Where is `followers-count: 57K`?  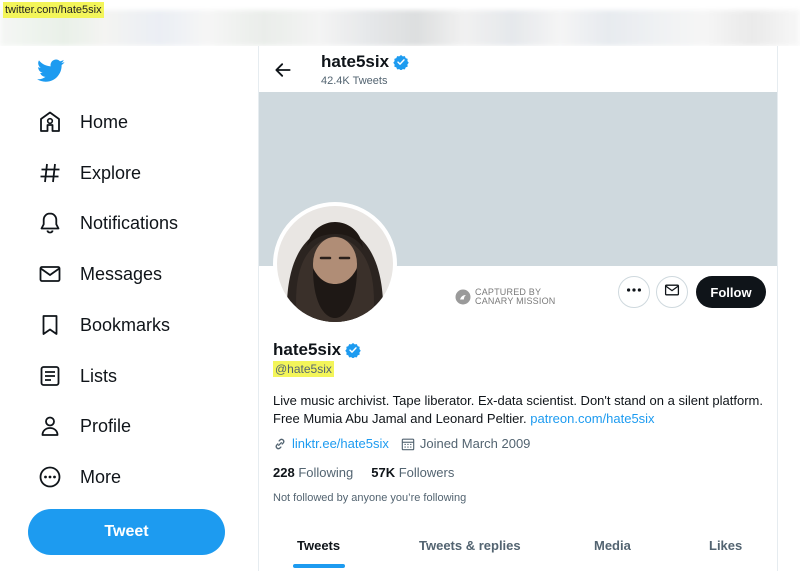 followers-count: 57K is located at coordinates (383, 472).